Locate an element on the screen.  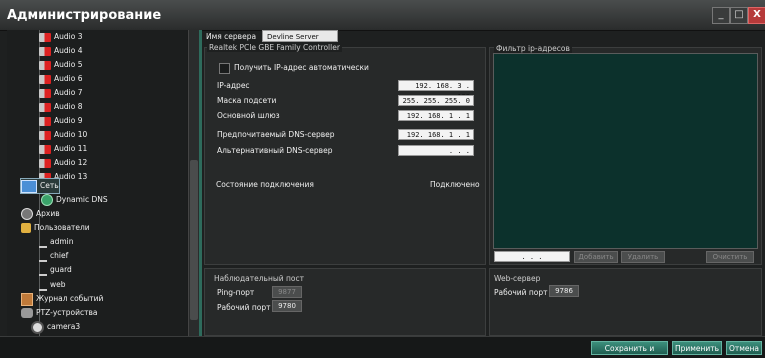
tree-item-label: Audio 4 is located at coordinates (68, 50).